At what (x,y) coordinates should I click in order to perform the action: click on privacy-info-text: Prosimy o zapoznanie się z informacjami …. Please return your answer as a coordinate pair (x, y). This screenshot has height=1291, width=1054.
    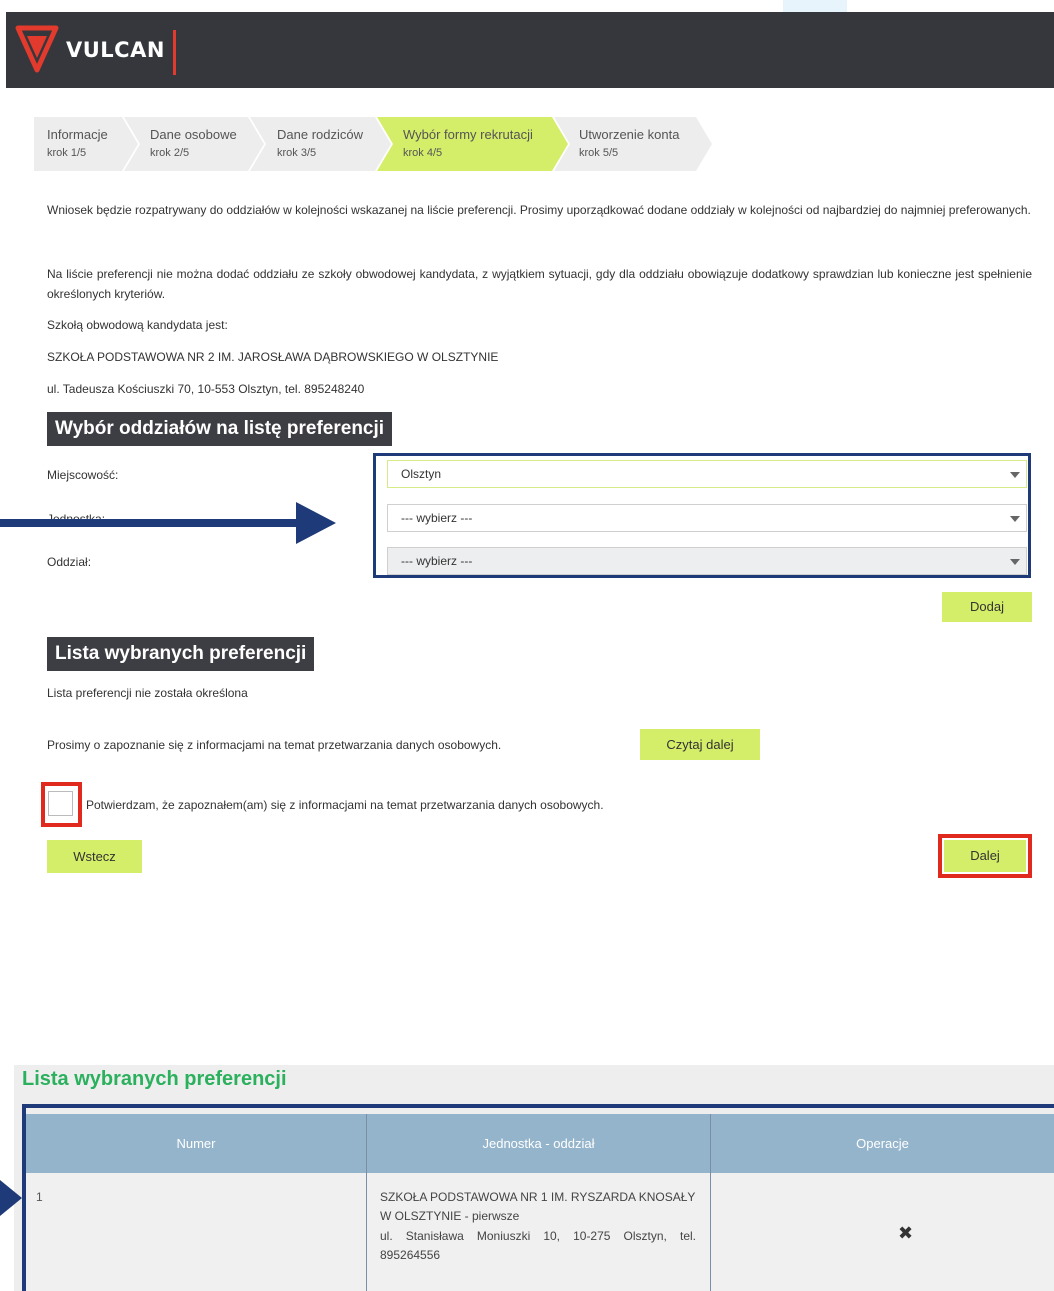
    Looking at the image, I should click on (274, 745).